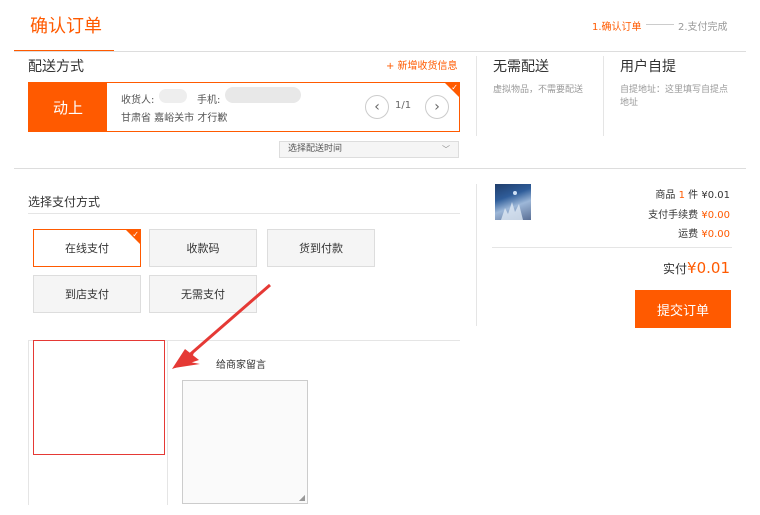 The width and height of the screenshot is (760, 515). What do you see at coordinates (675, 269) in the screenshot?
I see `total-label: 实付` at bounding box center [675, 269].